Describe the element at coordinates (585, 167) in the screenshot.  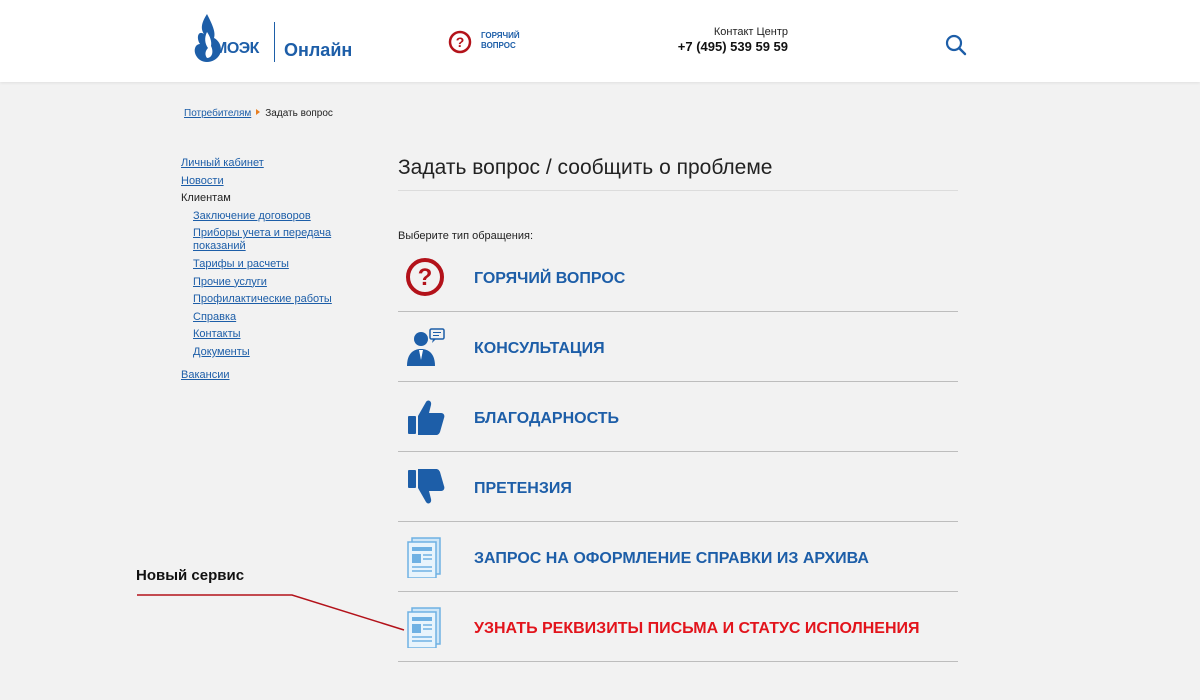
I see `page-title: Задать вопрос / сообщить о проблеме` at that location.